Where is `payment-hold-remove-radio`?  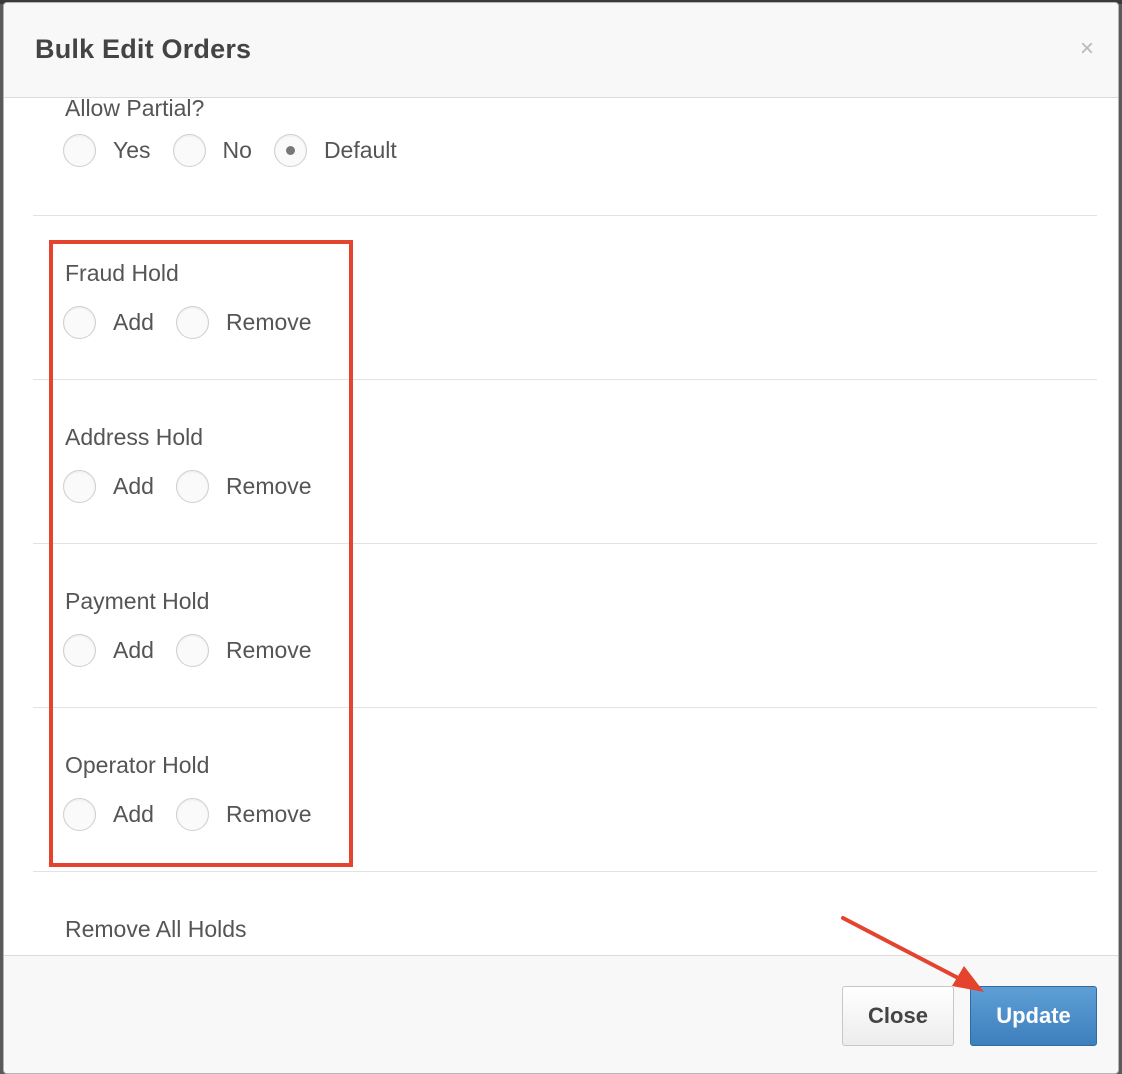 payment-hold-remove-radio is located at coordinates (192, 650).